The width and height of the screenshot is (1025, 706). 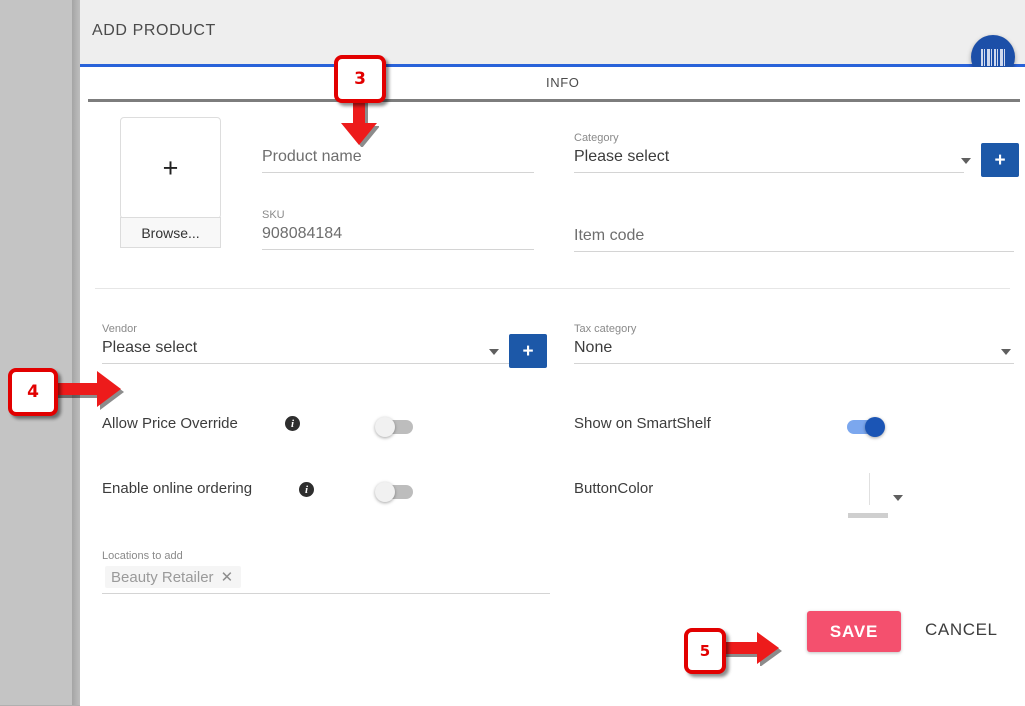 What do you see at coordinates (794, 238) in the screenshot?
I see `item-code-field: Item code` at bounding box center [794, 238].